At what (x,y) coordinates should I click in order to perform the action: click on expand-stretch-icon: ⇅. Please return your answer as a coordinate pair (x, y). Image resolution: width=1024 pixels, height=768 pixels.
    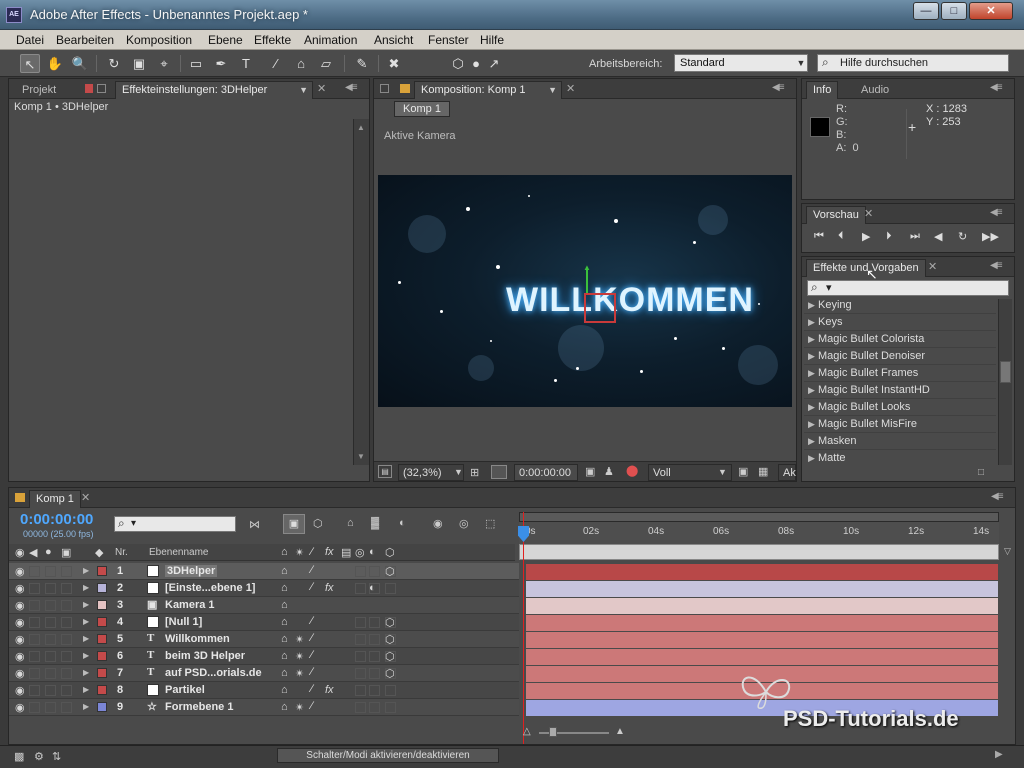
    Looking at the image, I should click on (56, 756).